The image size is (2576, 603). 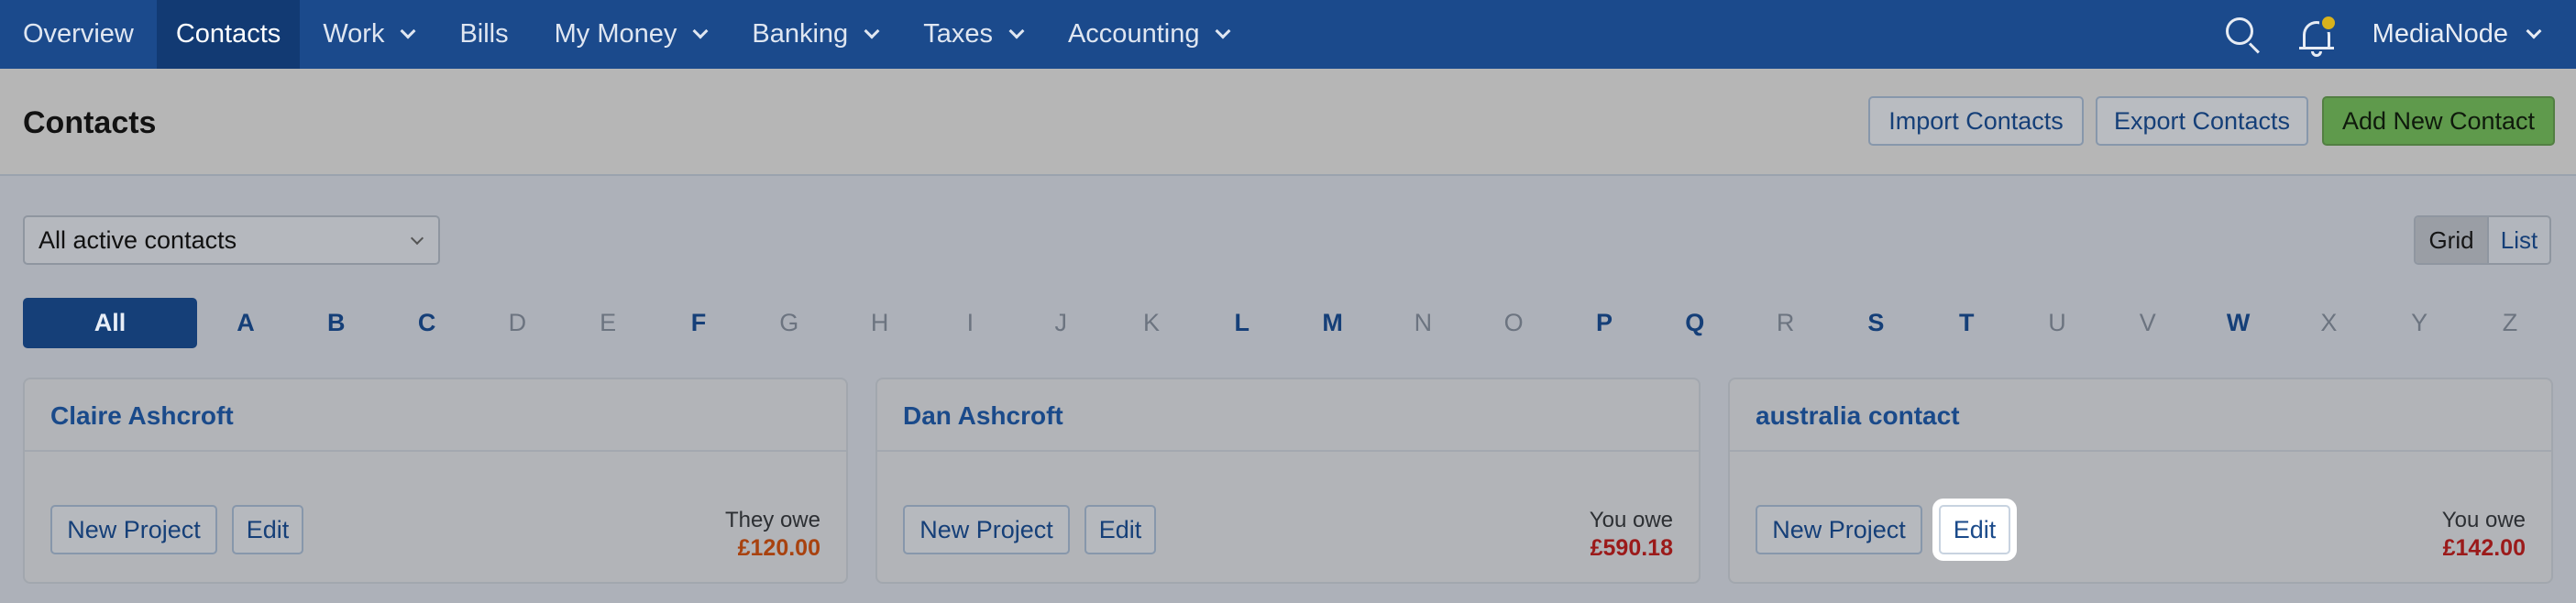 What do you see at coordinates (1061, 323) in the screenshot?
I see `letter-j-button: J` at bounding box center [1061, 323].